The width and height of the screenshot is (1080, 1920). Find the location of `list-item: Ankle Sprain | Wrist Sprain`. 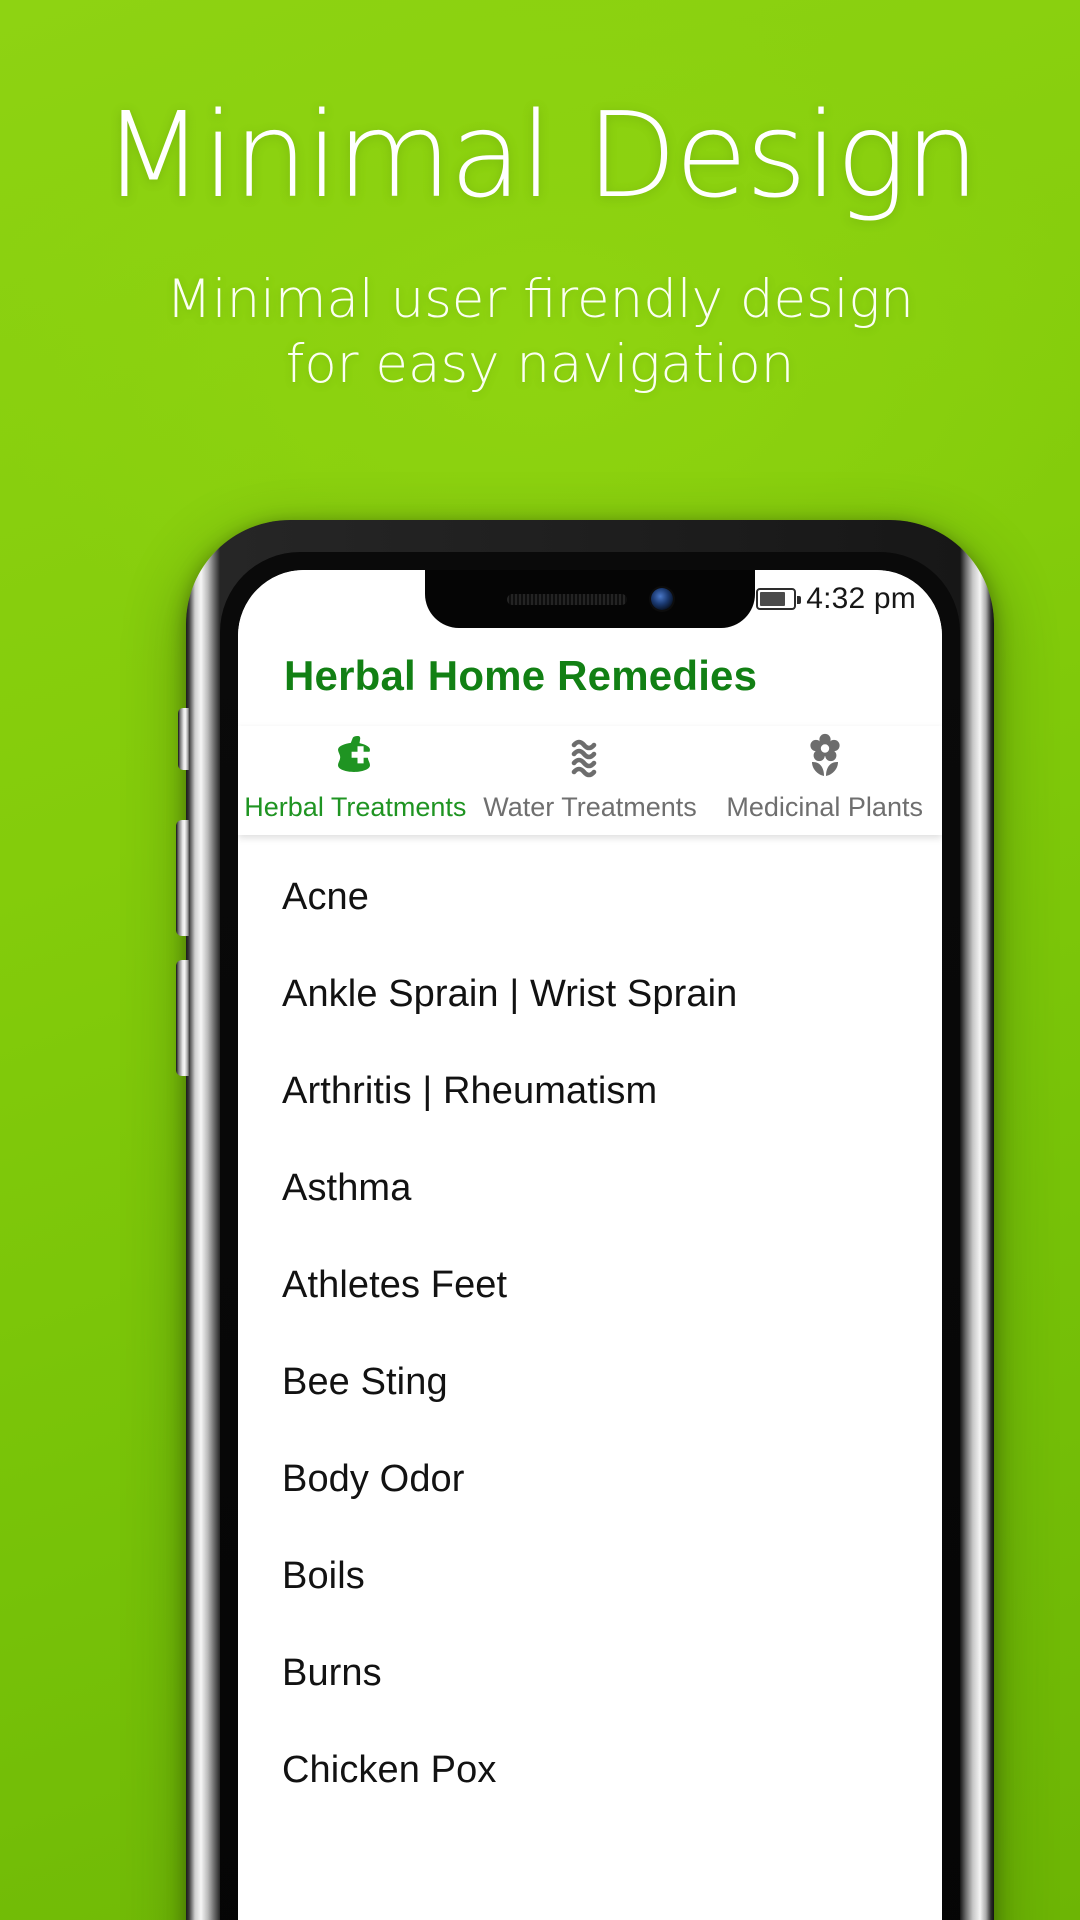

list-item: Ankle Sprain | Wrist Sprain is located at coordinates (590, 994).